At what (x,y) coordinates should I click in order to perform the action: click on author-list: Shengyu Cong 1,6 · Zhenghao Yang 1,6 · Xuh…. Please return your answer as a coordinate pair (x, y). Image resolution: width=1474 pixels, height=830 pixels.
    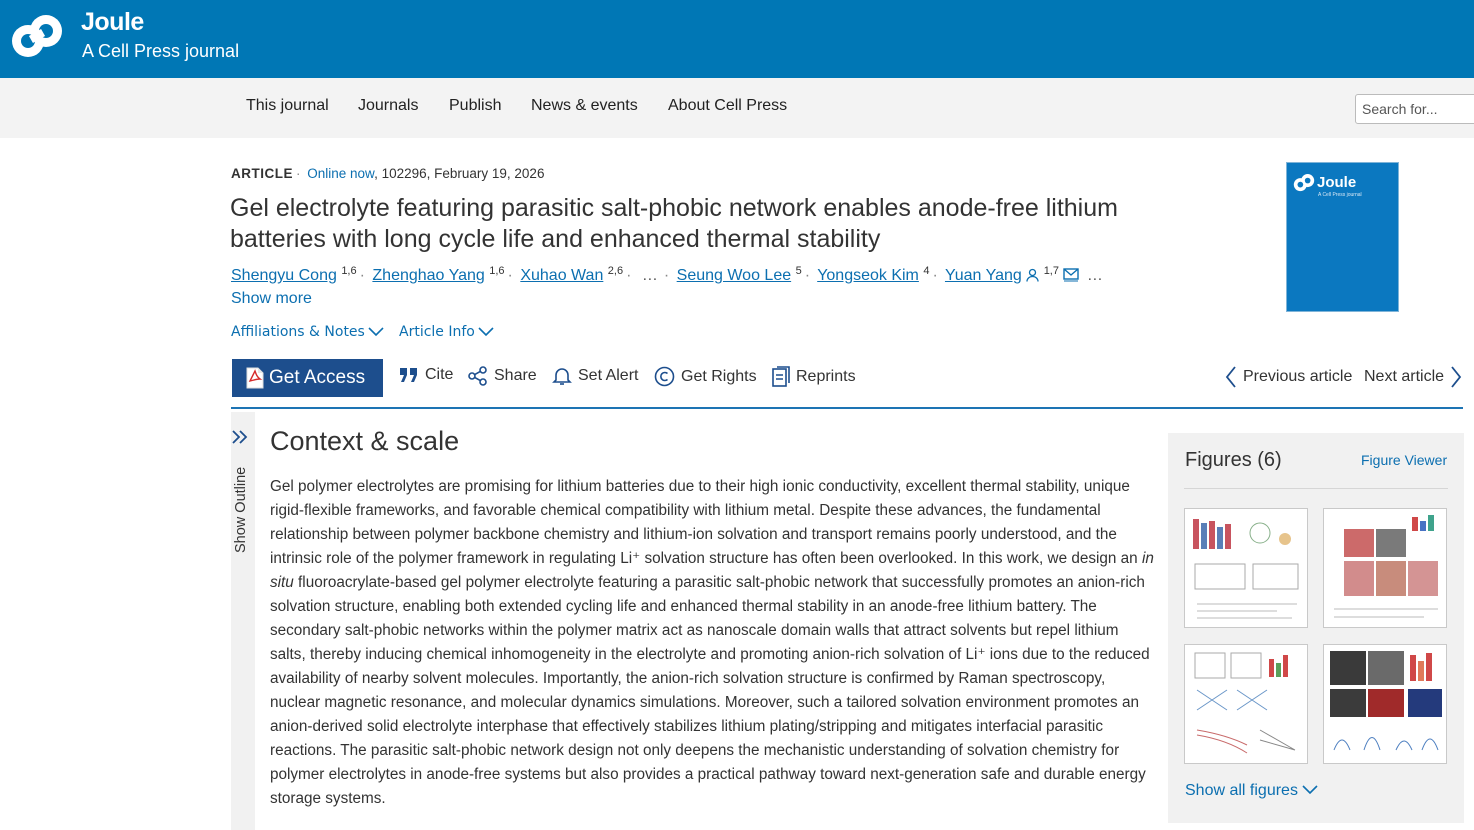
    Looking at the image, I should click on (668, 275).